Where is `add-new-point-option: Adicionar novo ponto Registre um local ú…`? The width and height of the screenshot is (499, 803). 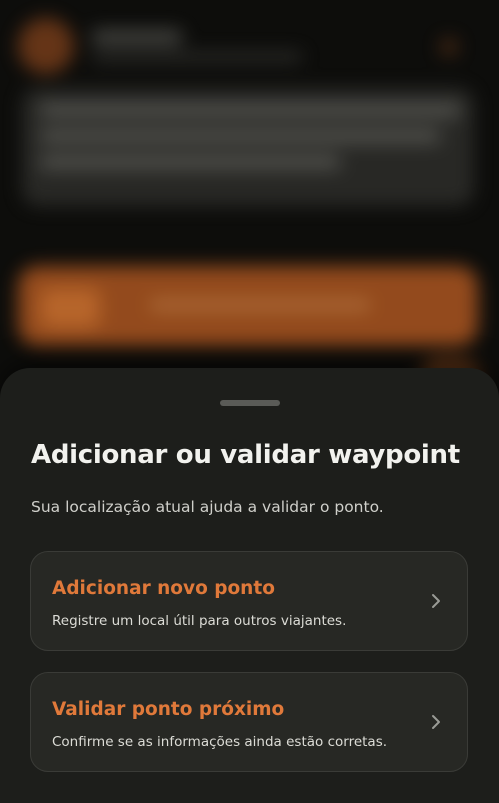 add-new-point-option: Adicionar novo ponto Registre um local ú… is located at coordinates (249, 601).